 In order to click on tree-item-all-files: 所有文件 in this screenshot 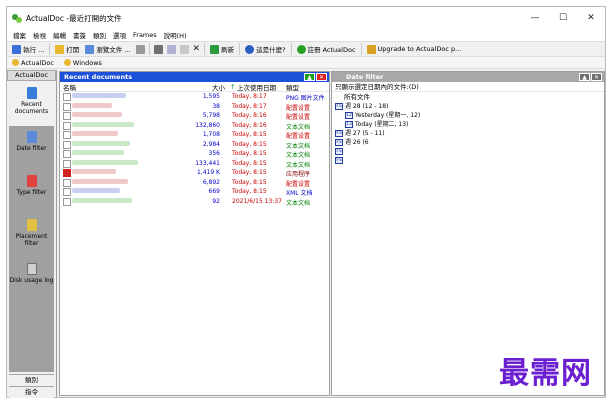, I will do `click(468, 97)`.